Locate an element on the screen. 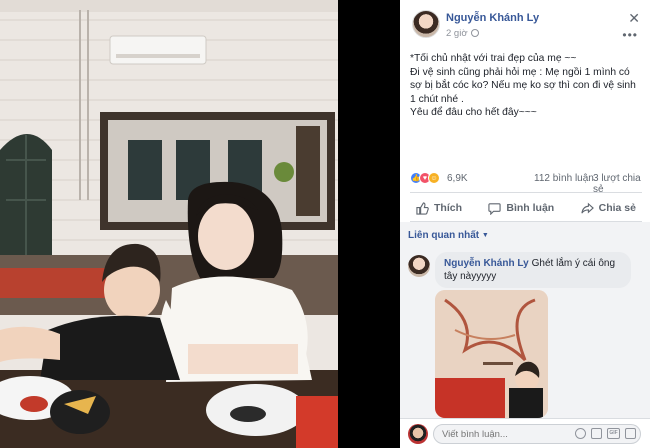 The height and width of the screenshot is (448, 650). comment-sort-label: Liên quan nhất is located at coordinates (444, 235).